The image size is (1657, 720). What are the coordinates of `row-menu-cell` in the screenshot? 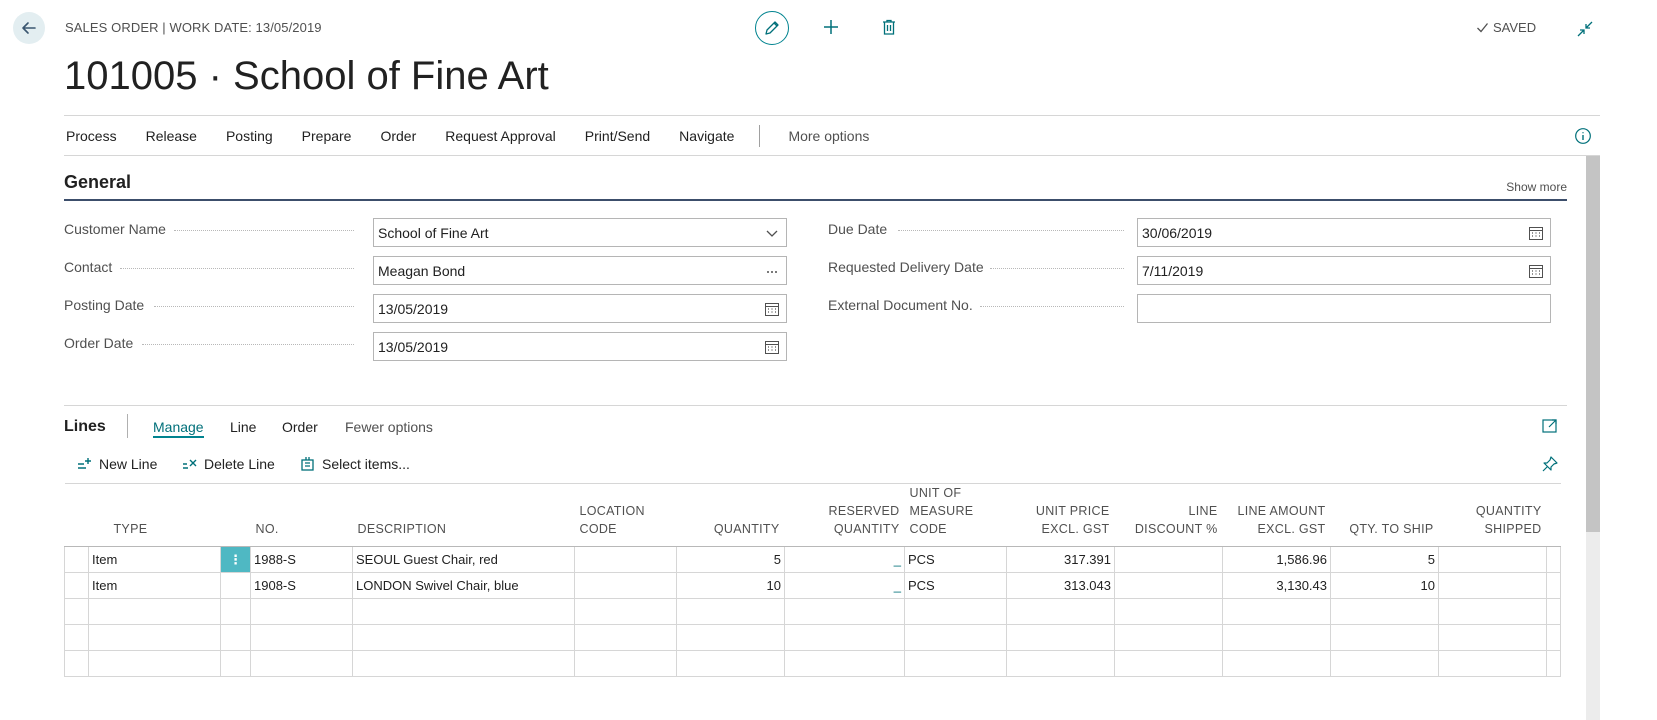 It's located at (235, 611).